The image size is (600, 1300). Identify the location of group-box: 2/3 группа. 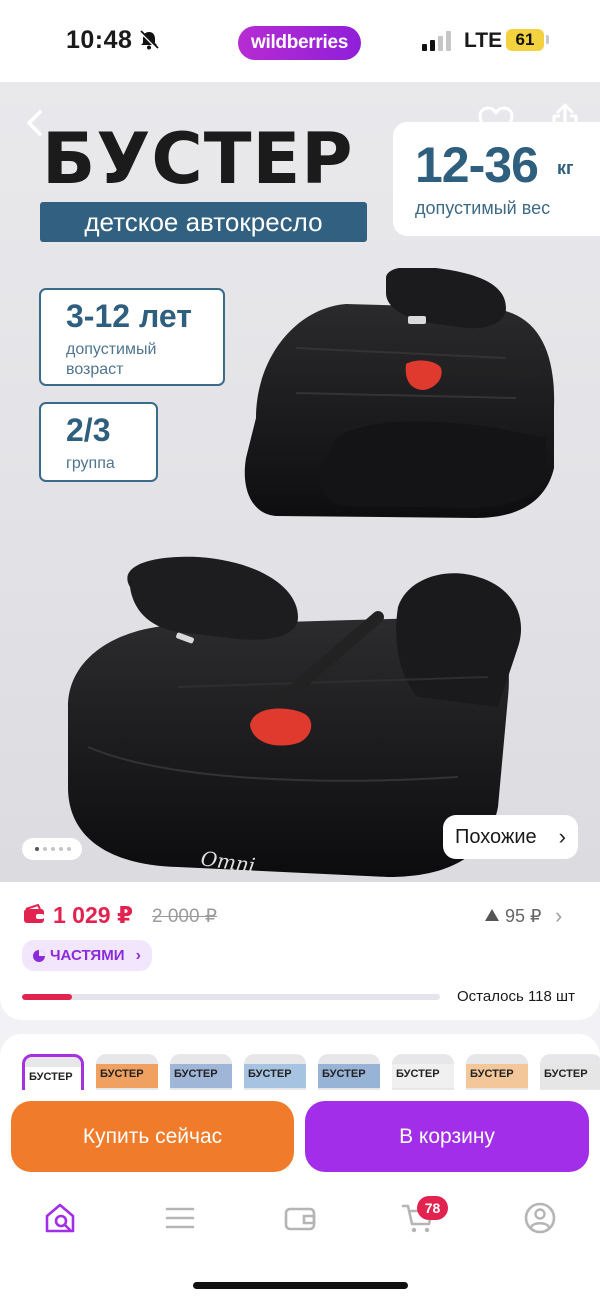
(98, 442).